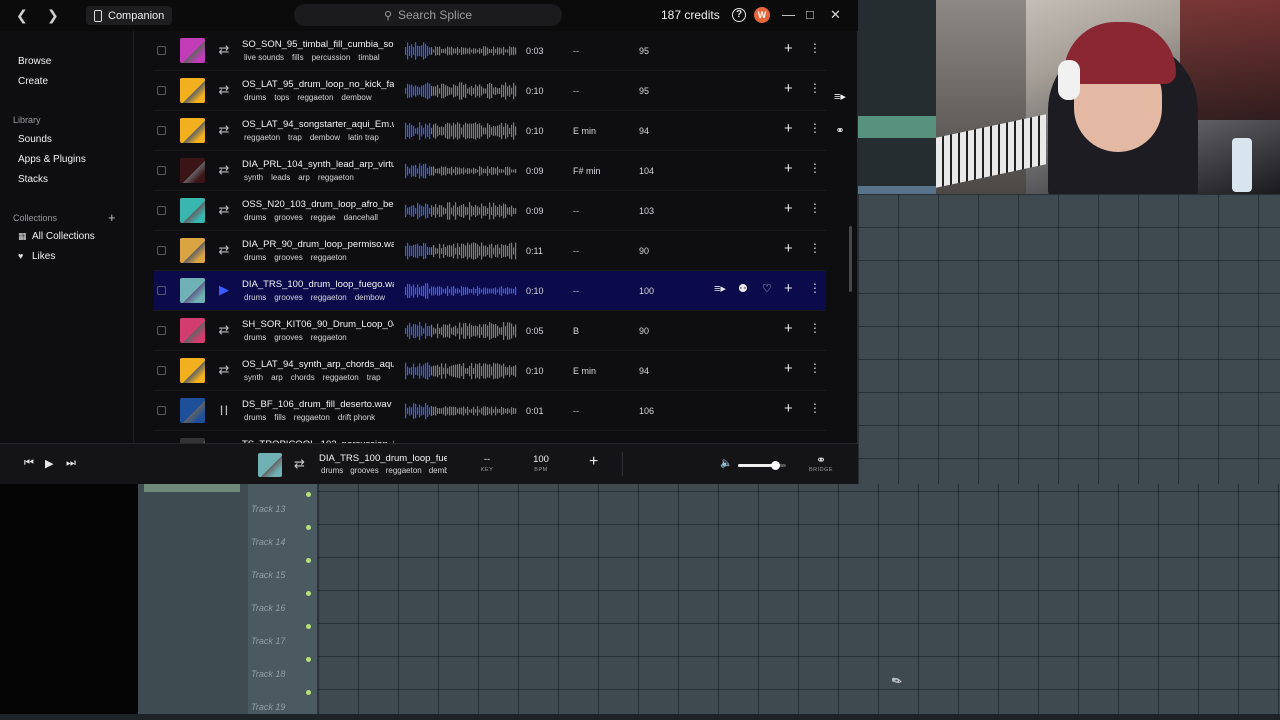 The image size is (1280, 720). Describe the element at coordinates (304, 177) in the screenshot. I see `tag: arp` at that location.